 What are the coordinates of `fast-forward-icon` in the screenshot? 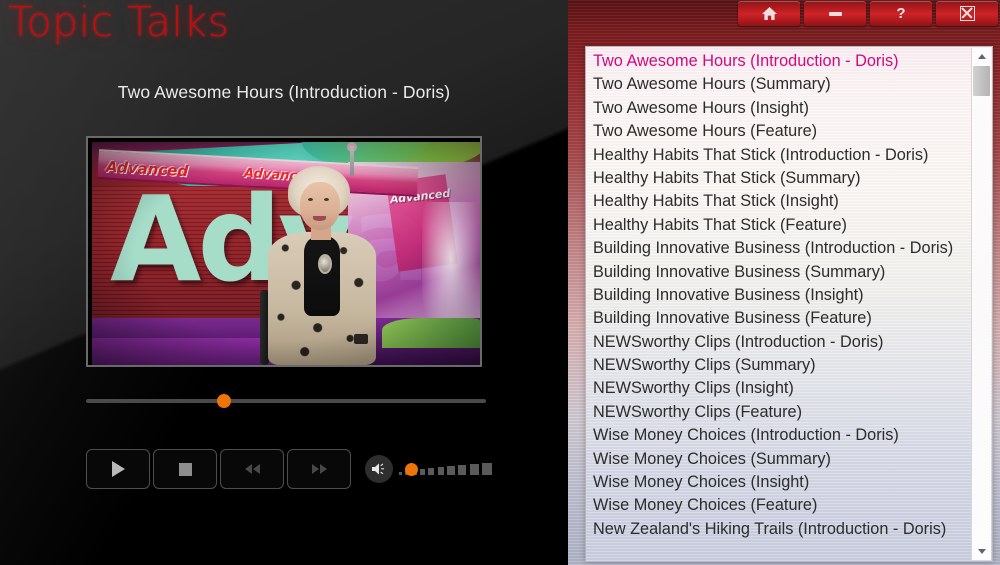 It's located at (319, 469).